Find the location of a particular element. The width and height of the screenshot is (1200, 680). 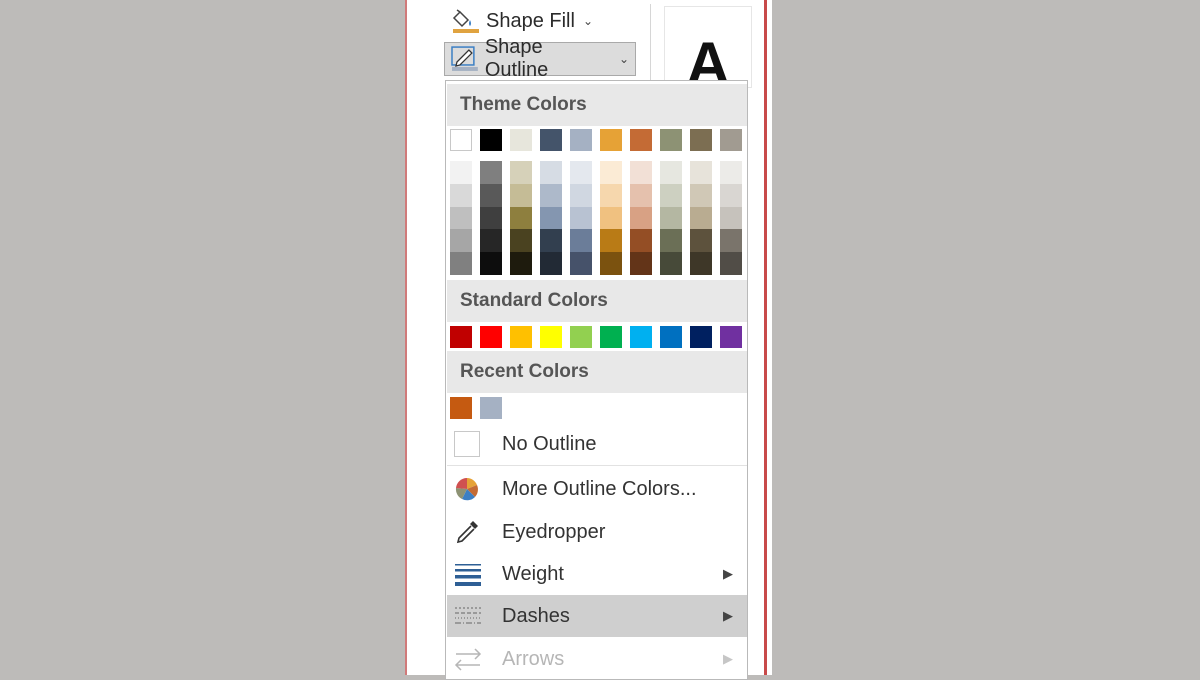

arrows-item: Arrows ▶ is located at coordinates (597, 659).